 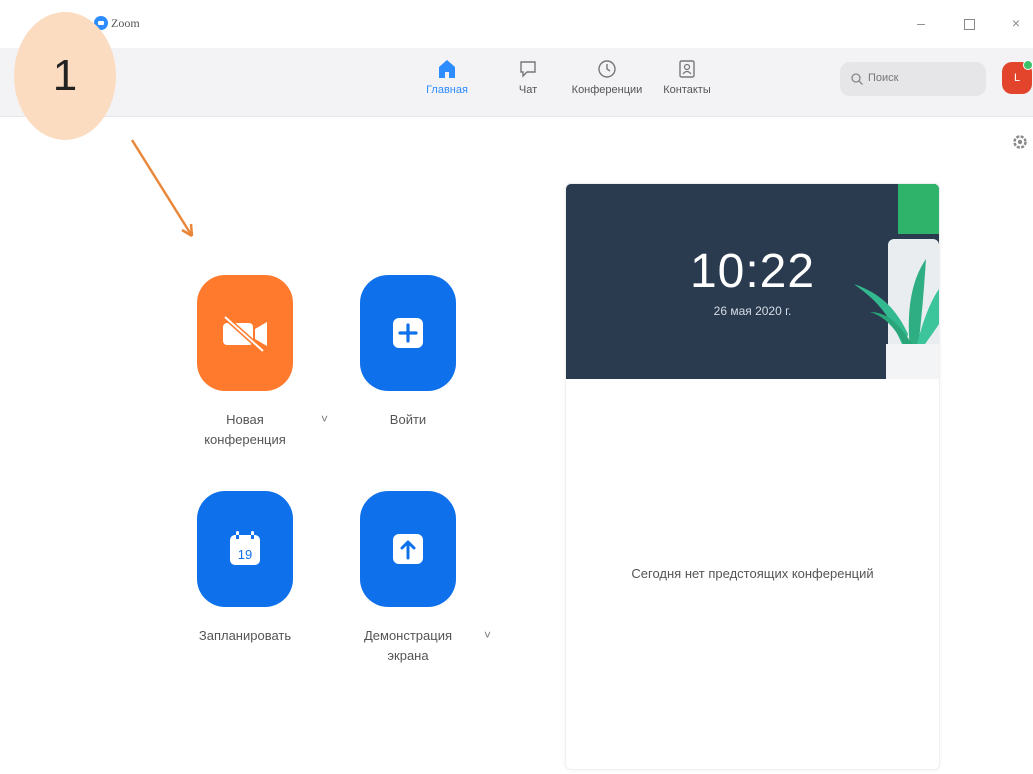 I want to click on share-screen-button, so click(x=408, y=549).